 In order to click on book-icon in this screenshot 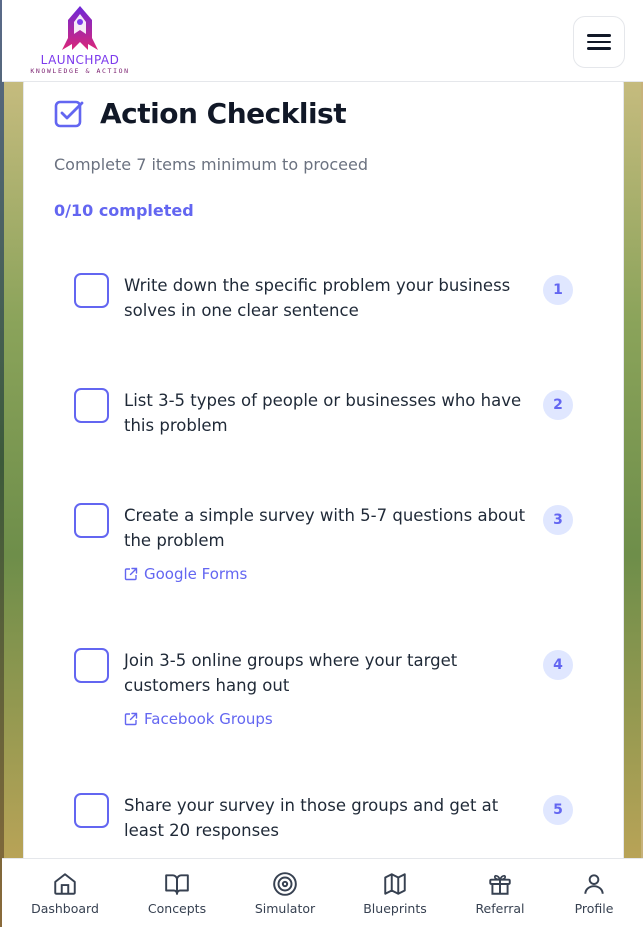, I will do `click(177, 884)`.